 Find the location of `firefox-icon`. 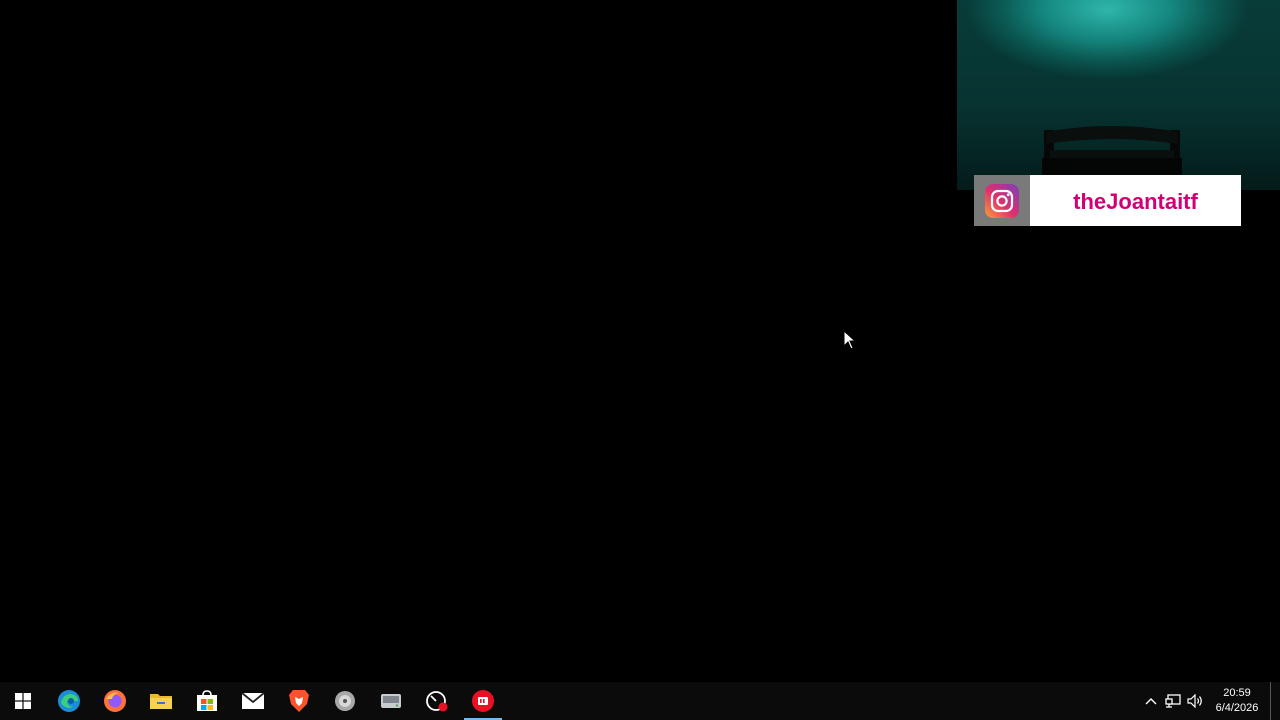

firefox-icon is located at coordinates (115, 701).